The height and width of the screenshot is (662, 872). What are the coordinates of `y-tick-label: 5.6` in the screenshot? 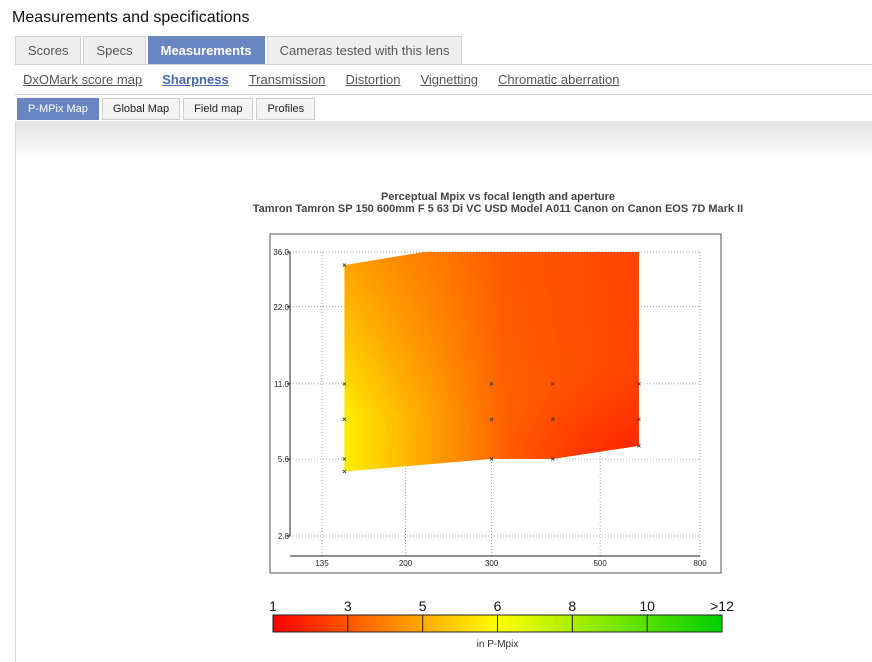 It's located at (284, 459).